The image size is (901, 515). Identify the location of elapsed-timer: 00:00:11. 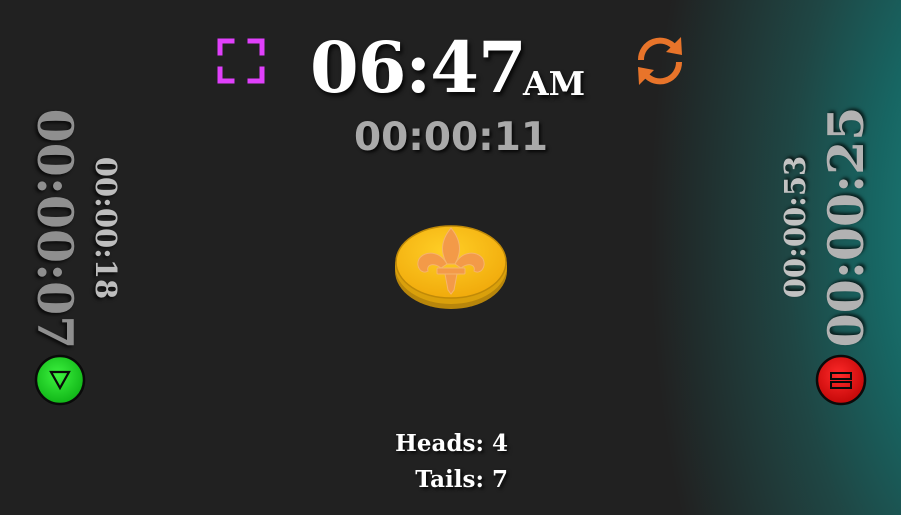
(450, 137).